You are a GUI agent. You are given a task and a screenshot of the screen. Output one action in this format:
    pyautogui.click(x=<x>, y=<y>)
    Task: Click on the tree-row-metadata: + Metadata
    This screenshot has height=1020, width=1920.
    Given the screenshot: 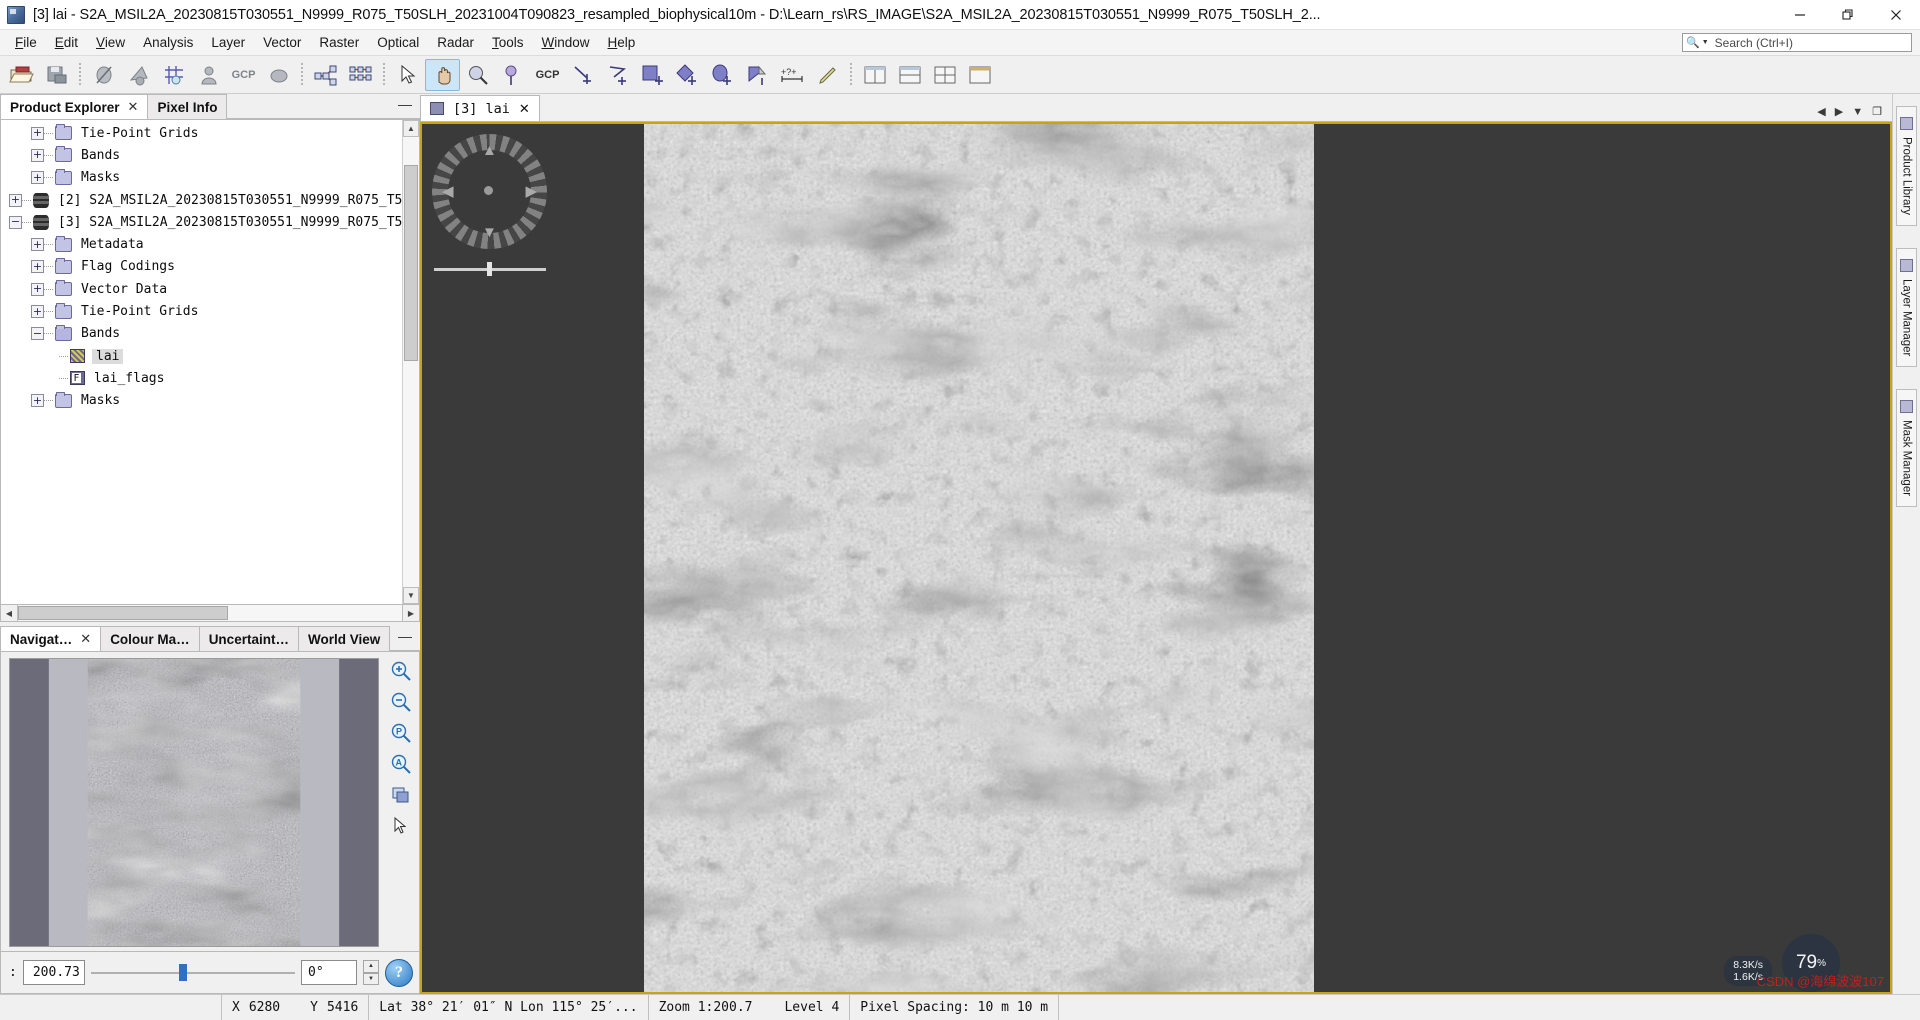 What is the action you would take?
    pyautogui.click(x=201, y=244)
    